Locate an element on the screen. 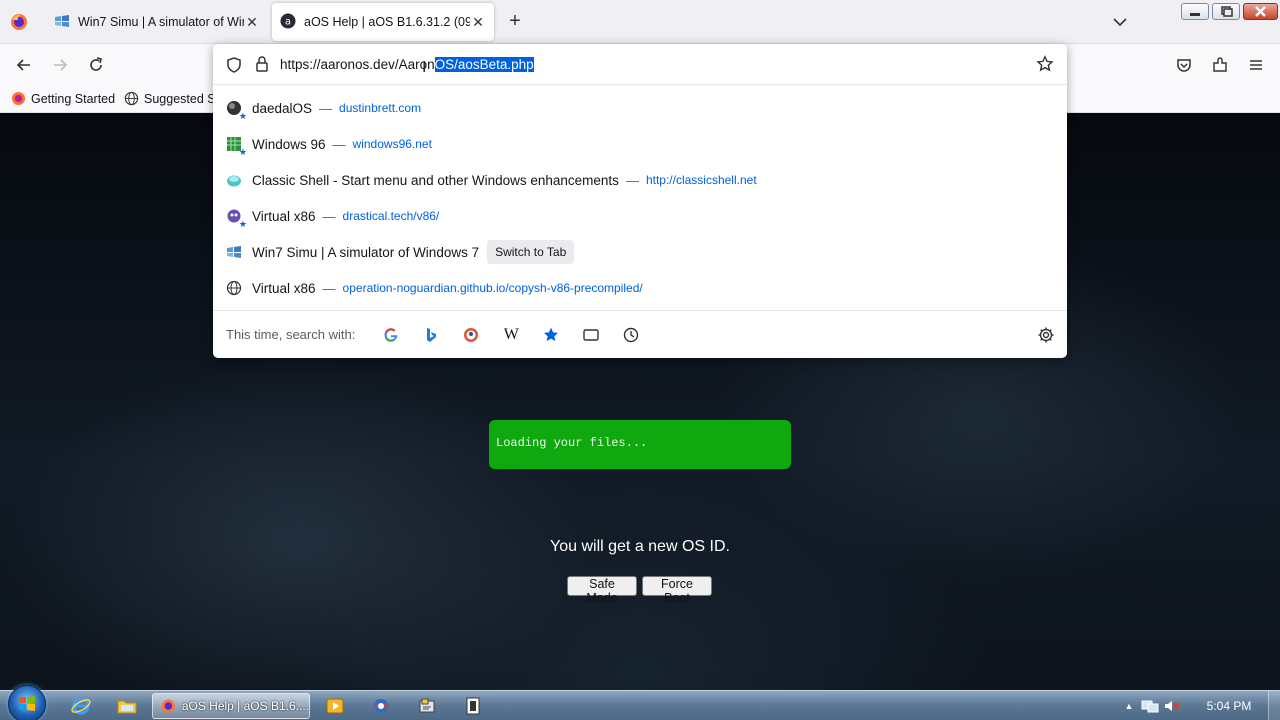 Image resolution: width=1280 pixels, height=720 pixels. url-input: https://aaronos.dev/AaronOS/aosBeta.php is located at coordinates (407, 64).